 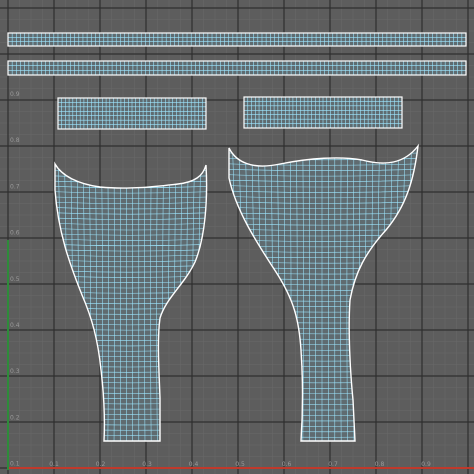 What do you see at coordinates (15, 233) in the screenshot?
I see `v-tick-label: 0.6` at bounding box center [15, 233].